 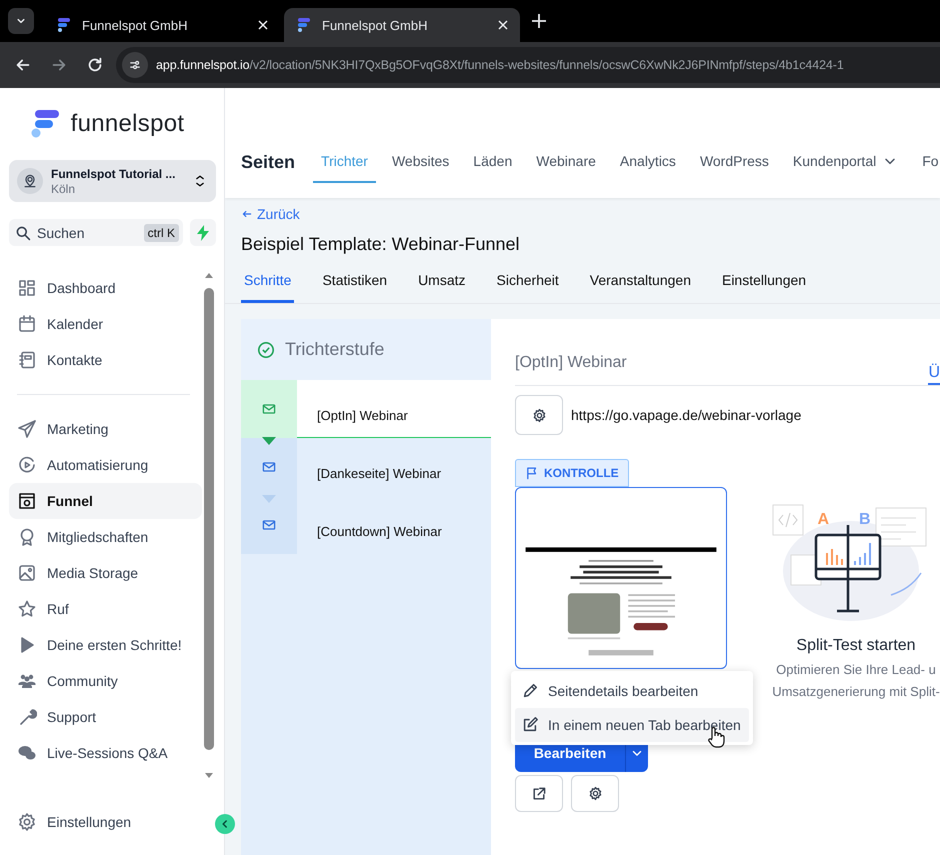 I want to click on sidebar-item: Support, so click(x=105, y=717).